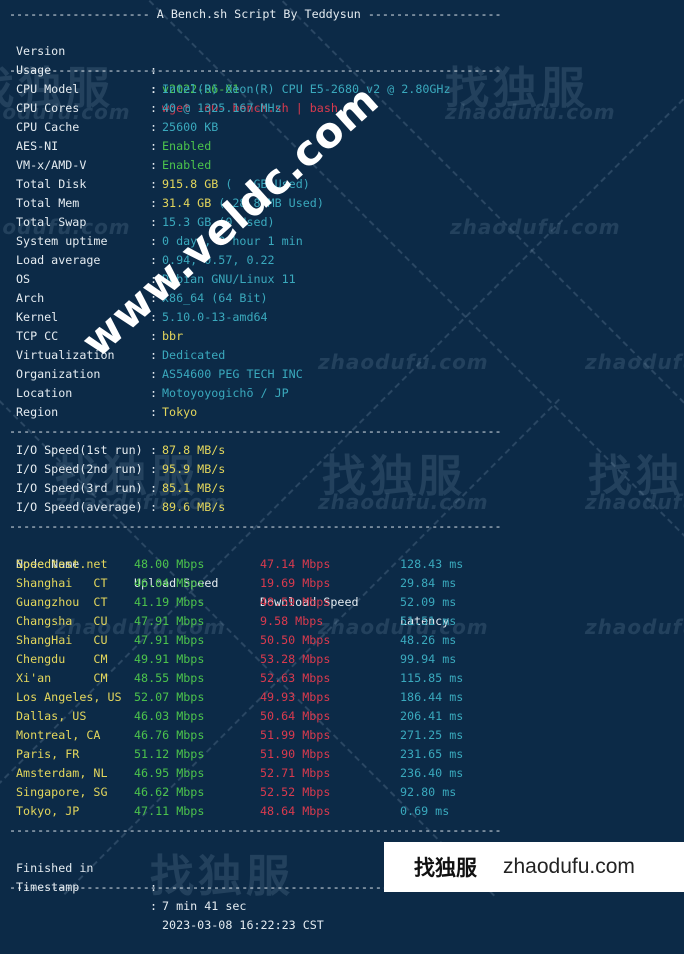 This screenshot has height=954, width=684. Describe the element at coordinates (204, 906) in the screenshot. I see `footer-value: 7 min 41 sec` at that location.